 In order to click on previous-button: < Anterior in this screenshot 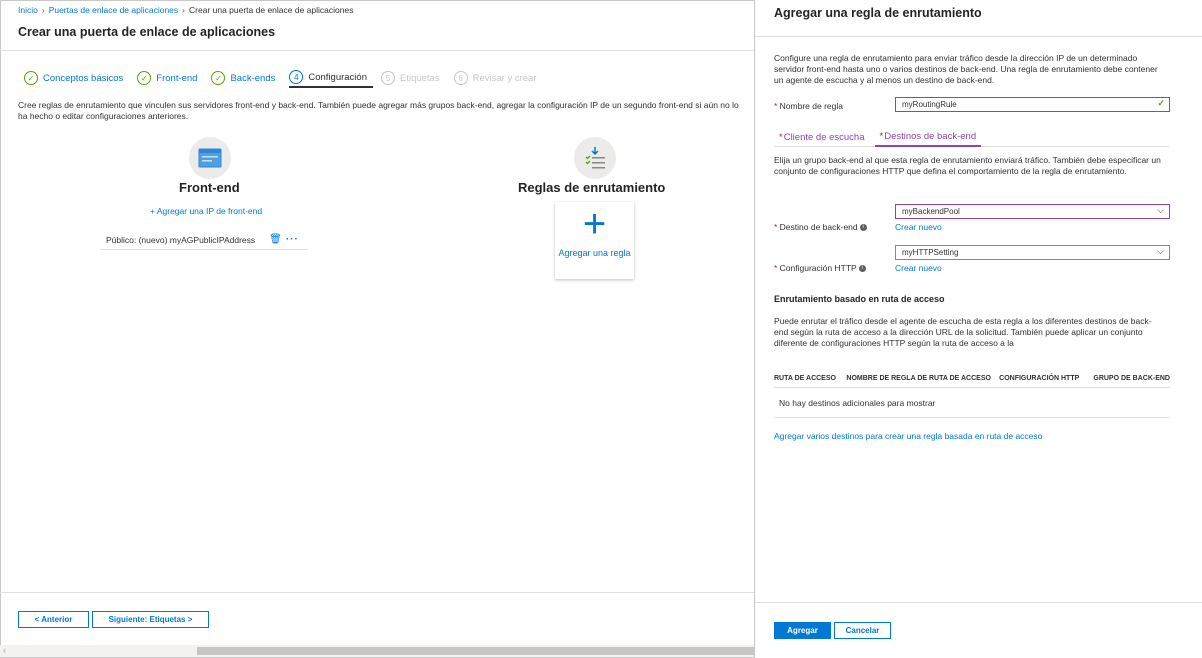, I will do `click(53, 619)`.